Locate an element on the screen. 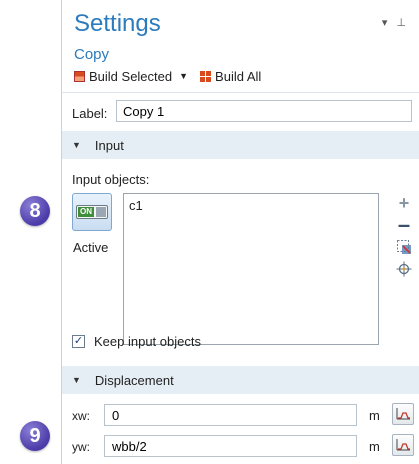  section-title-displacement: Displacement is located at coordinates (134, 380).